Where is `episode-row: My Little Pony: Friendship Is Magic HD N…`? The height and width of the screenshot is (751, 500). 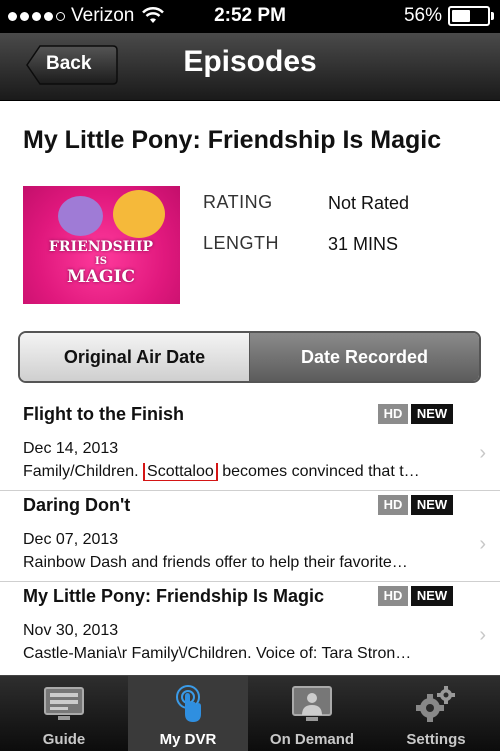 episode-row: My Little Pony: Friendship Is Magic HD N… is located at coordinates (250, 627).